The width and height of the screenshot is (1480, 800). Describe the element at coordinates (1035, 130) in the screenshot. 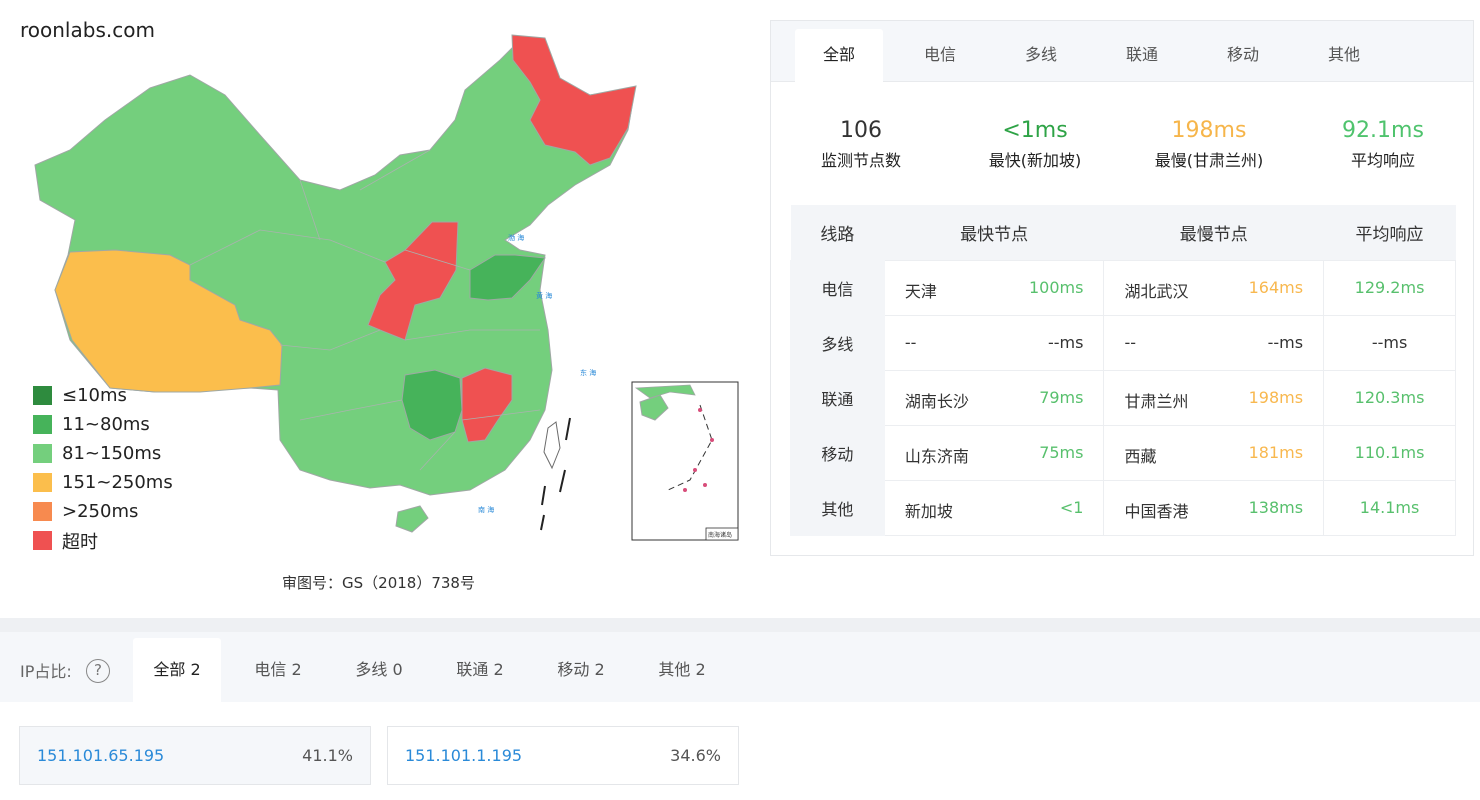

I see `fastest-value: <1ms` at that location.